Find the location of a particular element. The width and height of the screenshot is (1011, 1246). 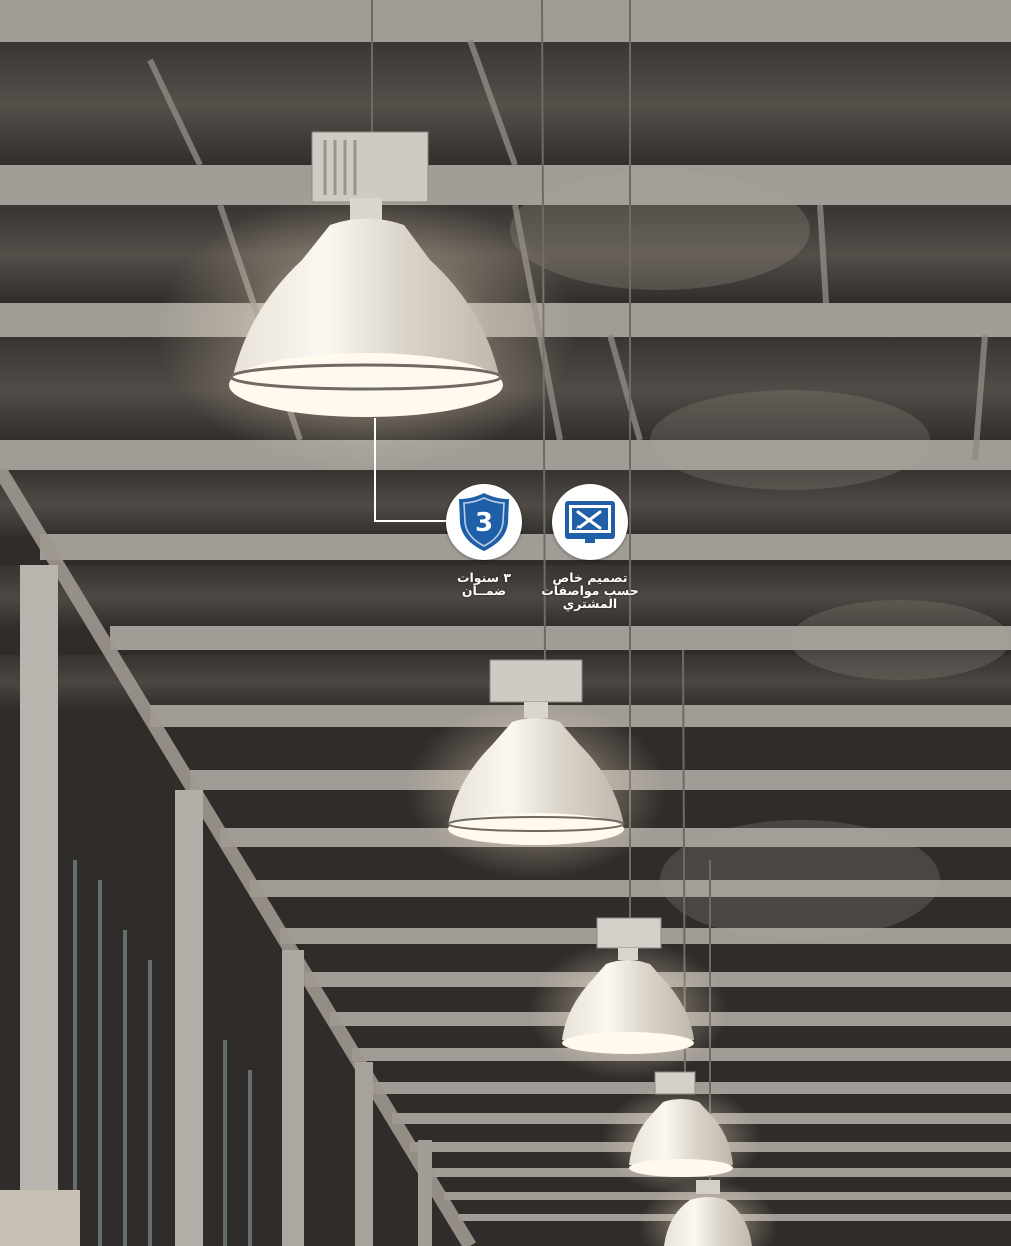

custom-design-badge is located at coordinates (590, 522).